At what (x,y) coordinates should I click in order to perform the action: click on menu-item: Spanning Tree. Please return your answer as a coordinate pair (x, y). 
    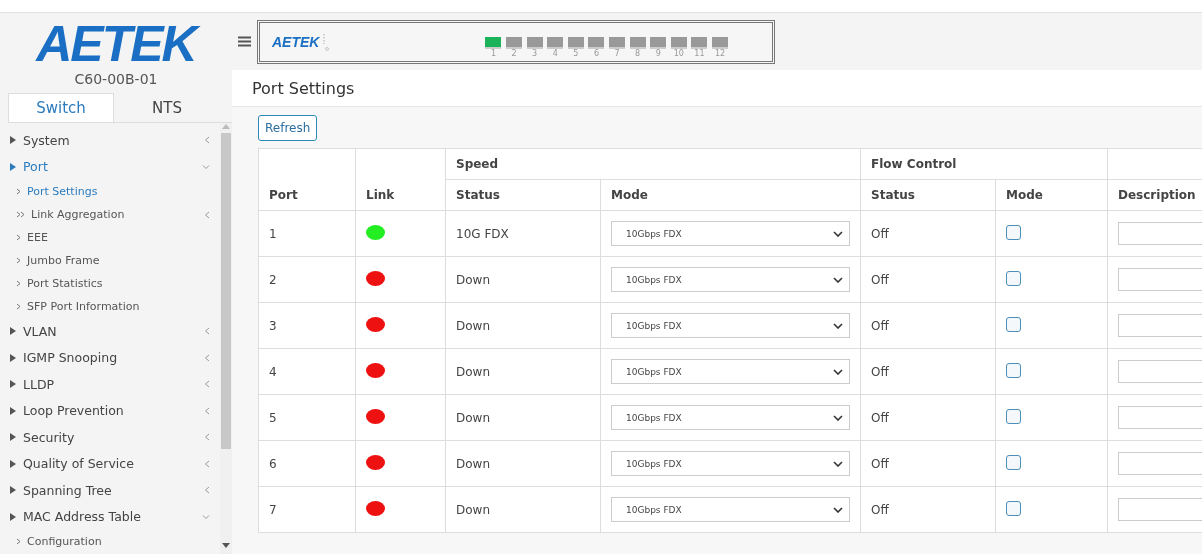
    Looking at the image, I should click on (110, 490).